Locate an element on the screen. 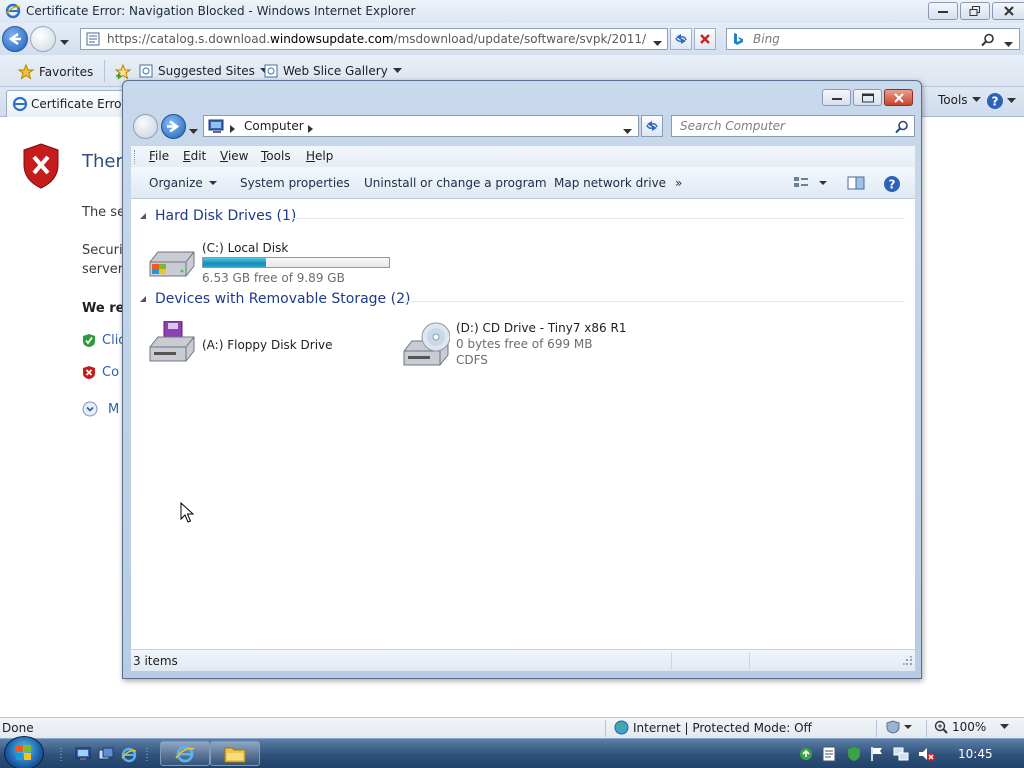  close-button is located at coordinates (1008, 11).